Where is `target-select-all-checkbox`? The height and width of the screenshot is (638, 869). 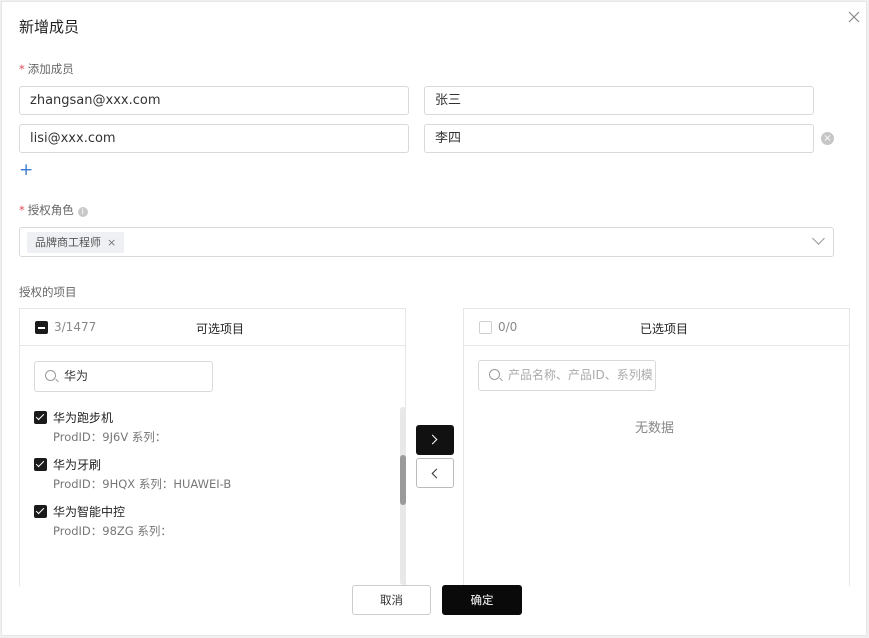 target-select-all-checkbox is located at coordinates (485, 327).